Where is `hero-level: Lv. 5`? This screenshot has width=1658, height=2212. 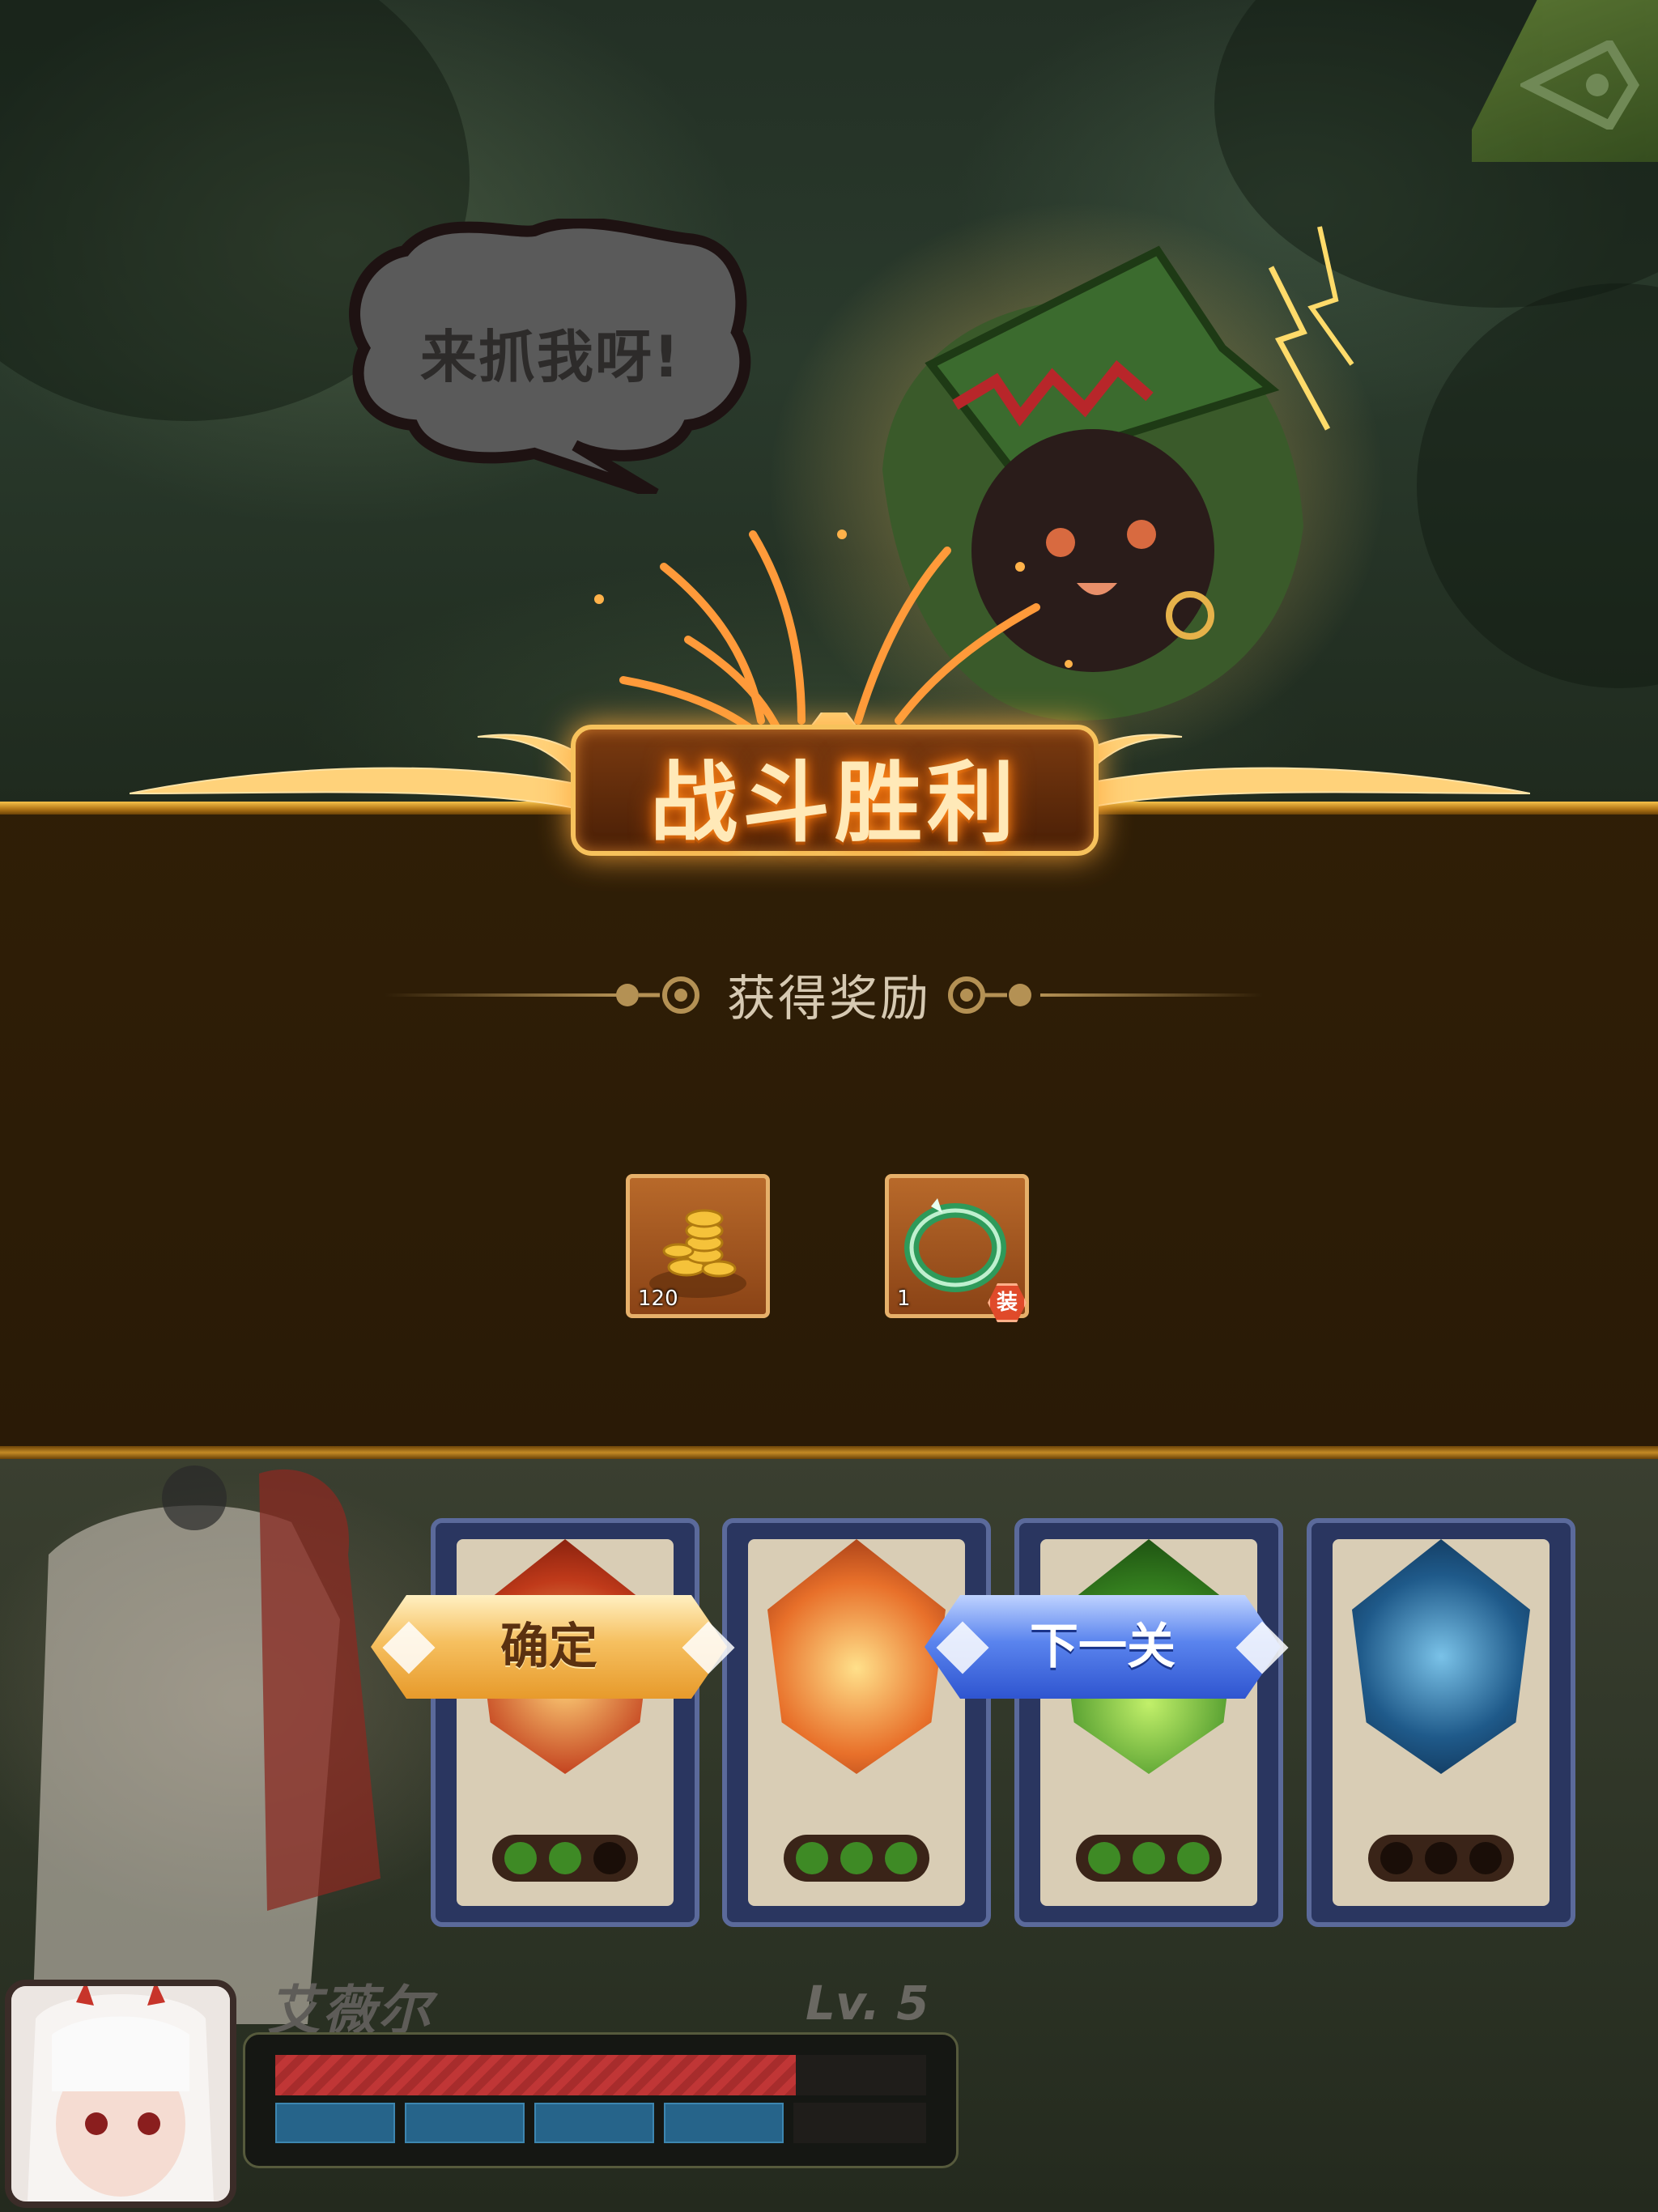
hero-level: Lv. 5 is located at coordinates (867, 2004).